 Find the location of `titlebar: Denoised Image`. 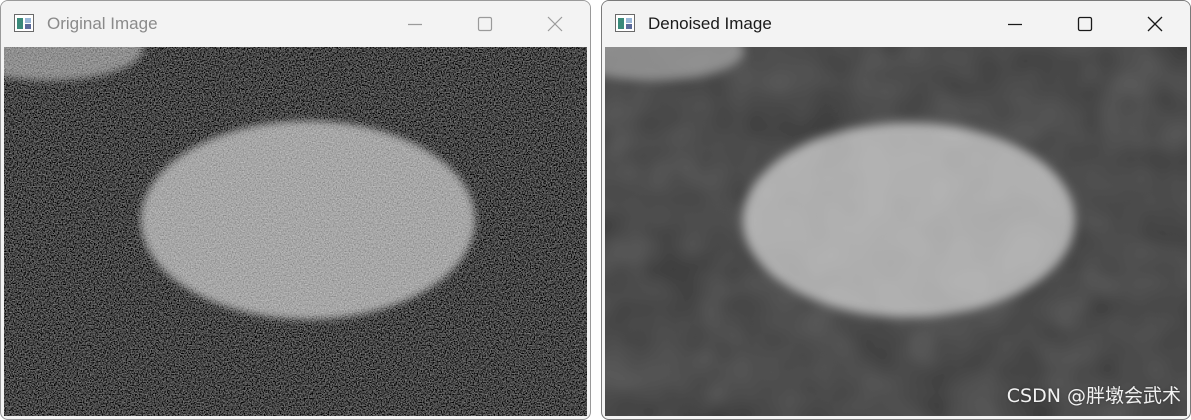

titlebar: Denoised Image is located at coordinates (896, 24).